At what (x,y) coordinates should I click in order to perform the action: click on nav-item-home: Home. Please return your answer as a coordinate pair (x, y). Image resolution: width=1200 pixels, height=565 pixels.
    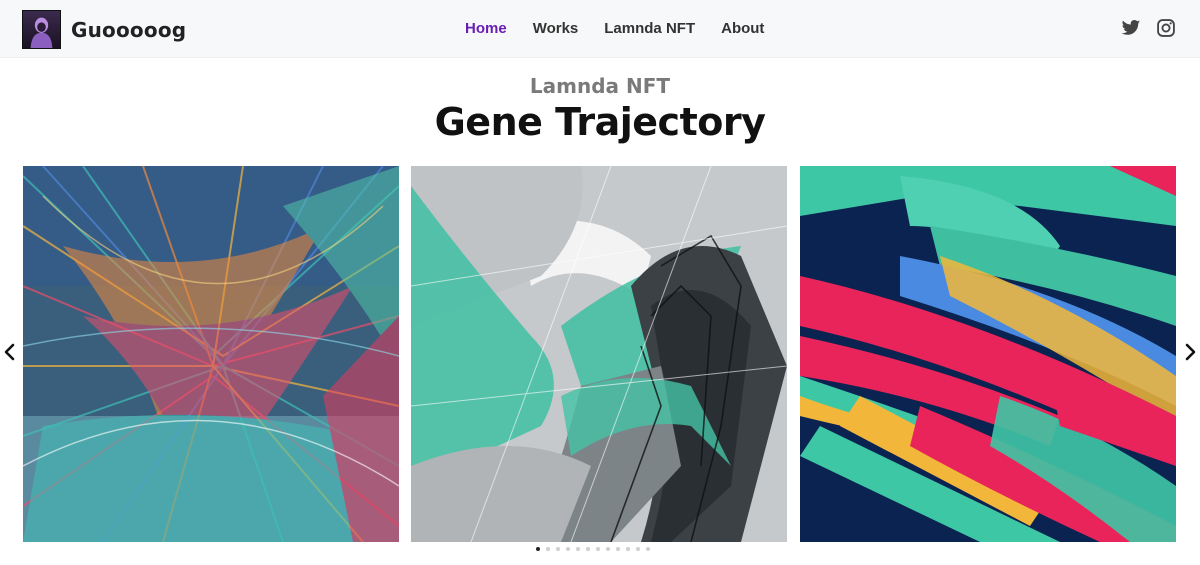
    Looking at the image, I should click on (486, 29).